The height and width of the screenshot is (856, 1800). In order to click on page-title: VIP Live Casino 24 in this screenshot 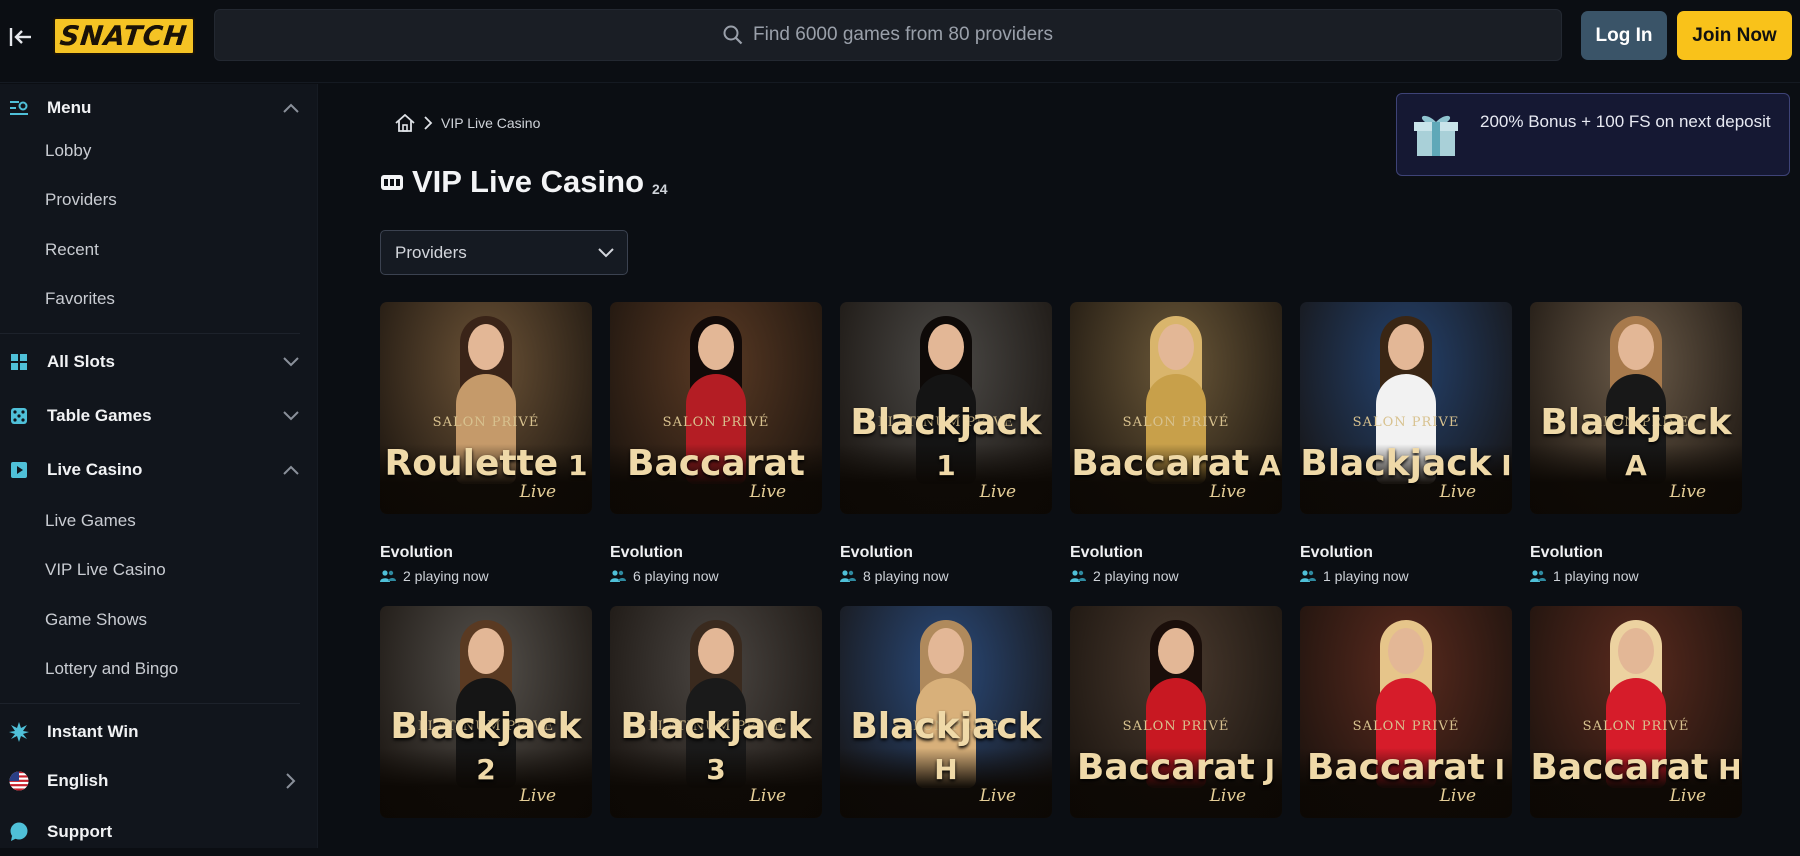, I will do `click(524, 182)`.